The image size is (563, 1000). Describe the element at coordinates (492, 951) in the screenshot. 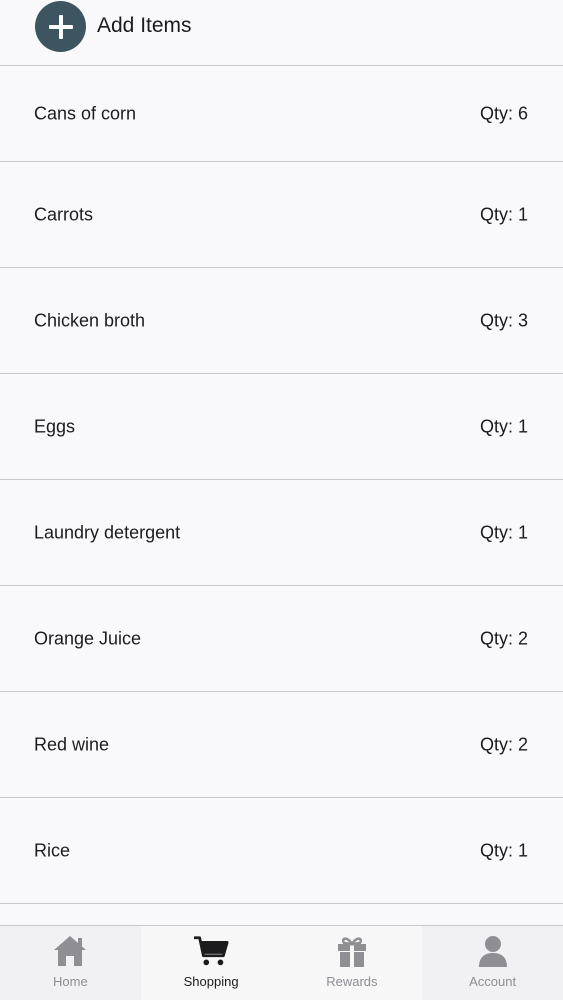

I see `person-icon` at that location.